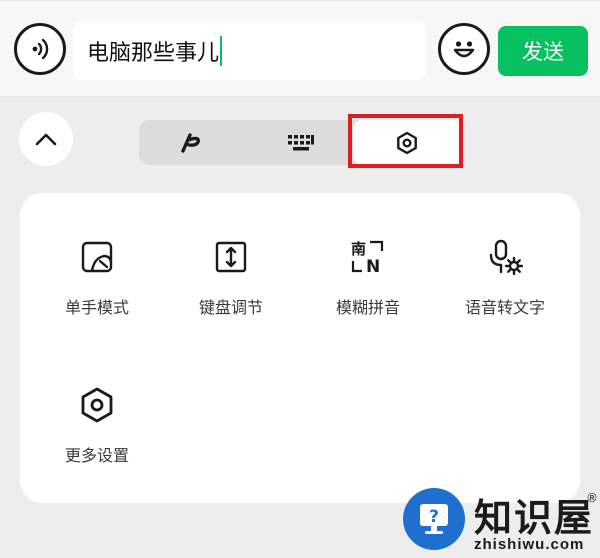 The image size is (600, 558). What do you see at coordinates (505, 277) in the screenshot?
I see `tool-voice-to-text: 语音转文字` at bounding box center [505, 277].